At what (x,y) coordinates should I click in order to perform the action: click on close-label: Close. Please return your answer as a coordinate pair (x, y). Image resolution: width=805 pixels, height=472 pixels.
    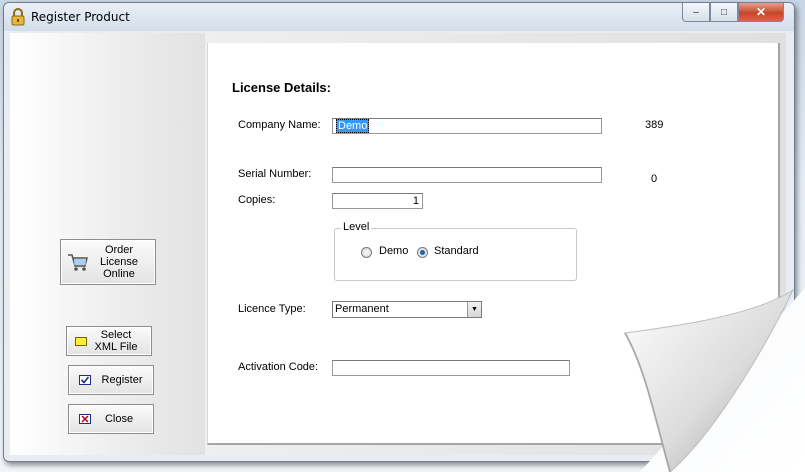
    Looking at the image, I should click on (119, 419).